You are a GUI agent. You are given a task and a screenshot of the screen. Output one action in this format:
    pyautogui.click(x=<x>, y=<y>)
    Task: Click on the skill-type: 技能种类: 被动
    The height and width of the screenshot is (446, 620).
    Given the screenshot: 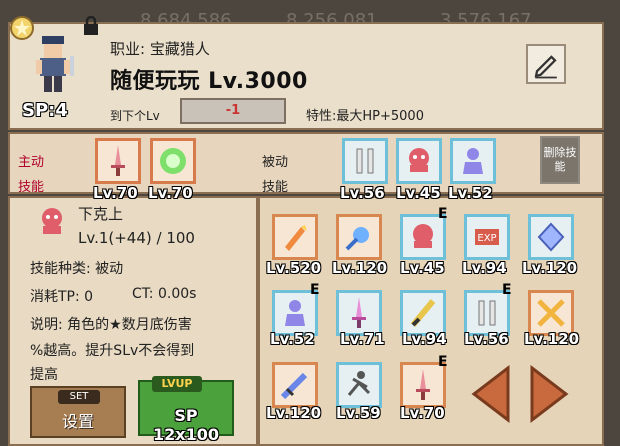 What is the action you would take?
    pyautogui.click(x=77, y=269)
    